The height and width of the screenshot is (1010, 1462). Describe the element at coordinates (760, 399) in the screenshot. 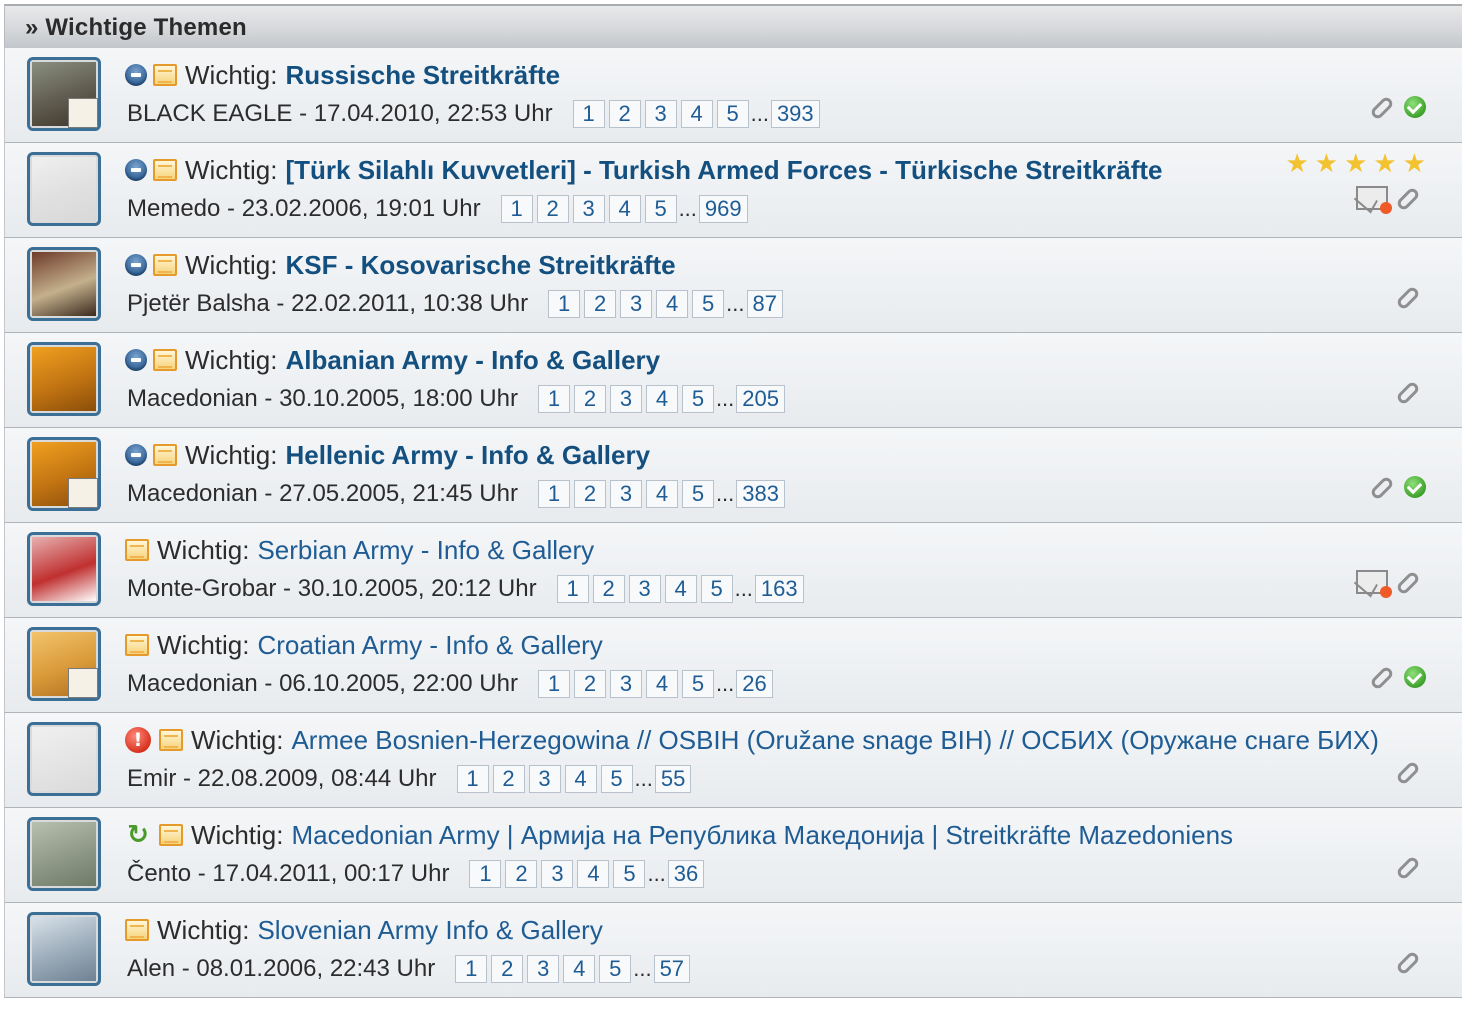

I see `last-page-link: 205` at that location.